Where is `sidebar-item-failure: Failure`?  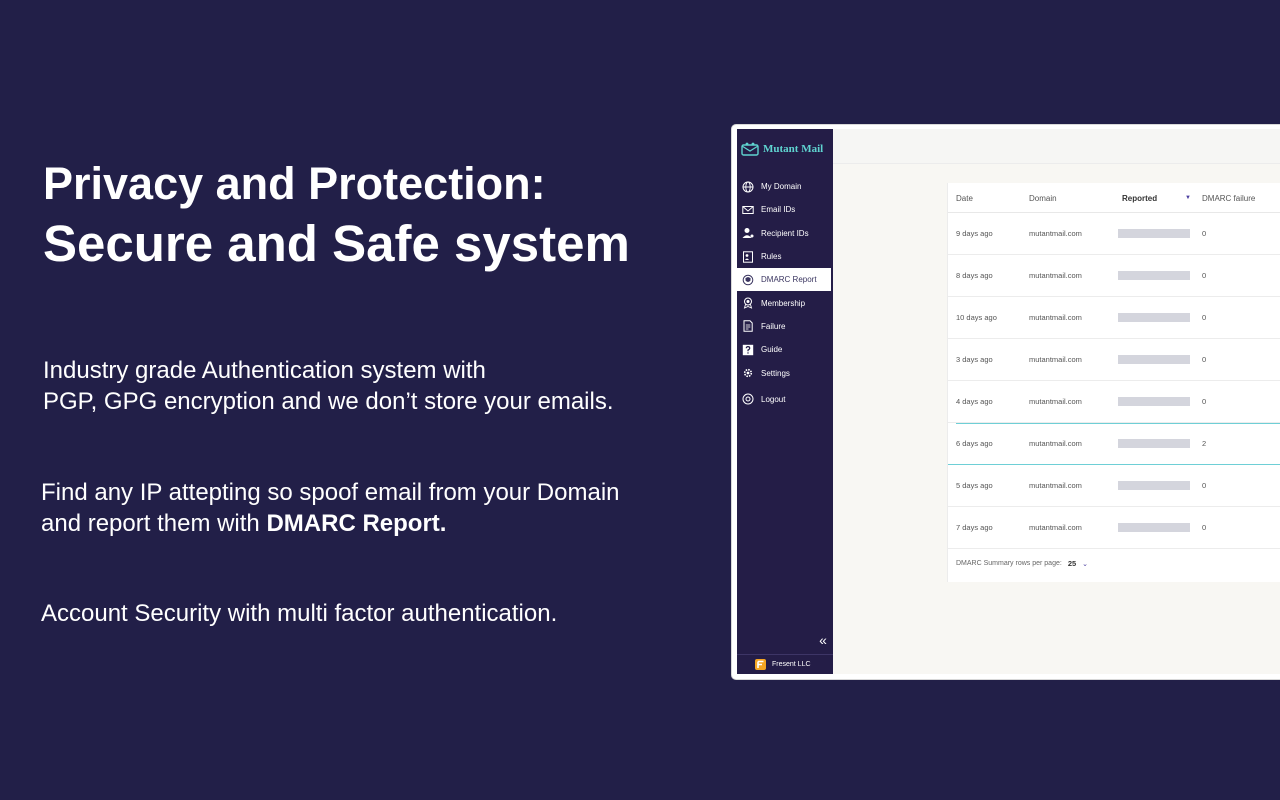
sidebar-item-failure: Failure is located at coordinates (785, 326).